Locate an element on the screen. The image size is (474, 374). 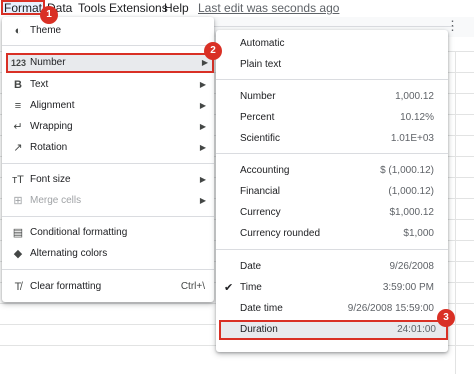
menu-item-label: Time is located at coordinates (251, 287).